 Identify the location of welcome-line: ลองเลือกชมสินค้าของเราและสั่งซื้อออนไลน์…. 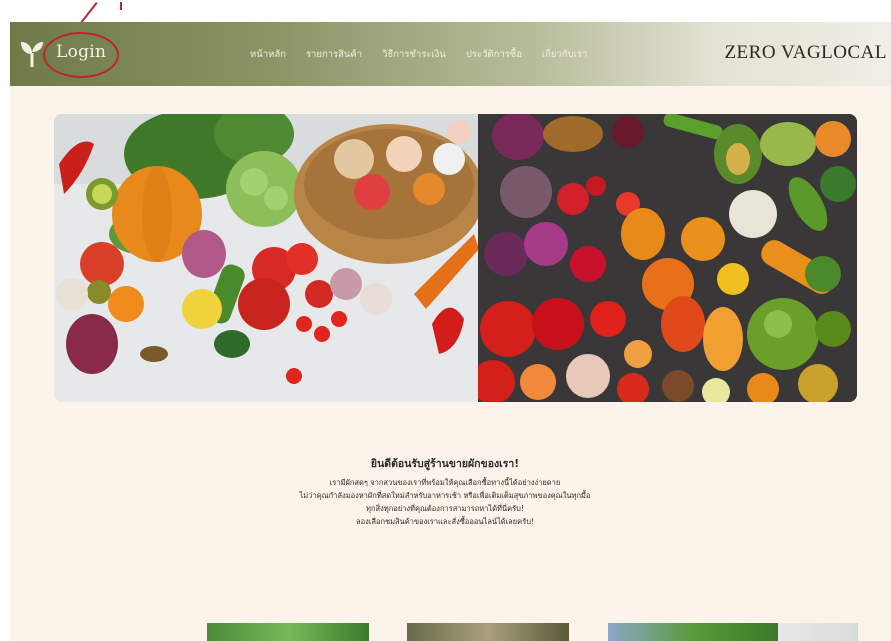
(445, 521).